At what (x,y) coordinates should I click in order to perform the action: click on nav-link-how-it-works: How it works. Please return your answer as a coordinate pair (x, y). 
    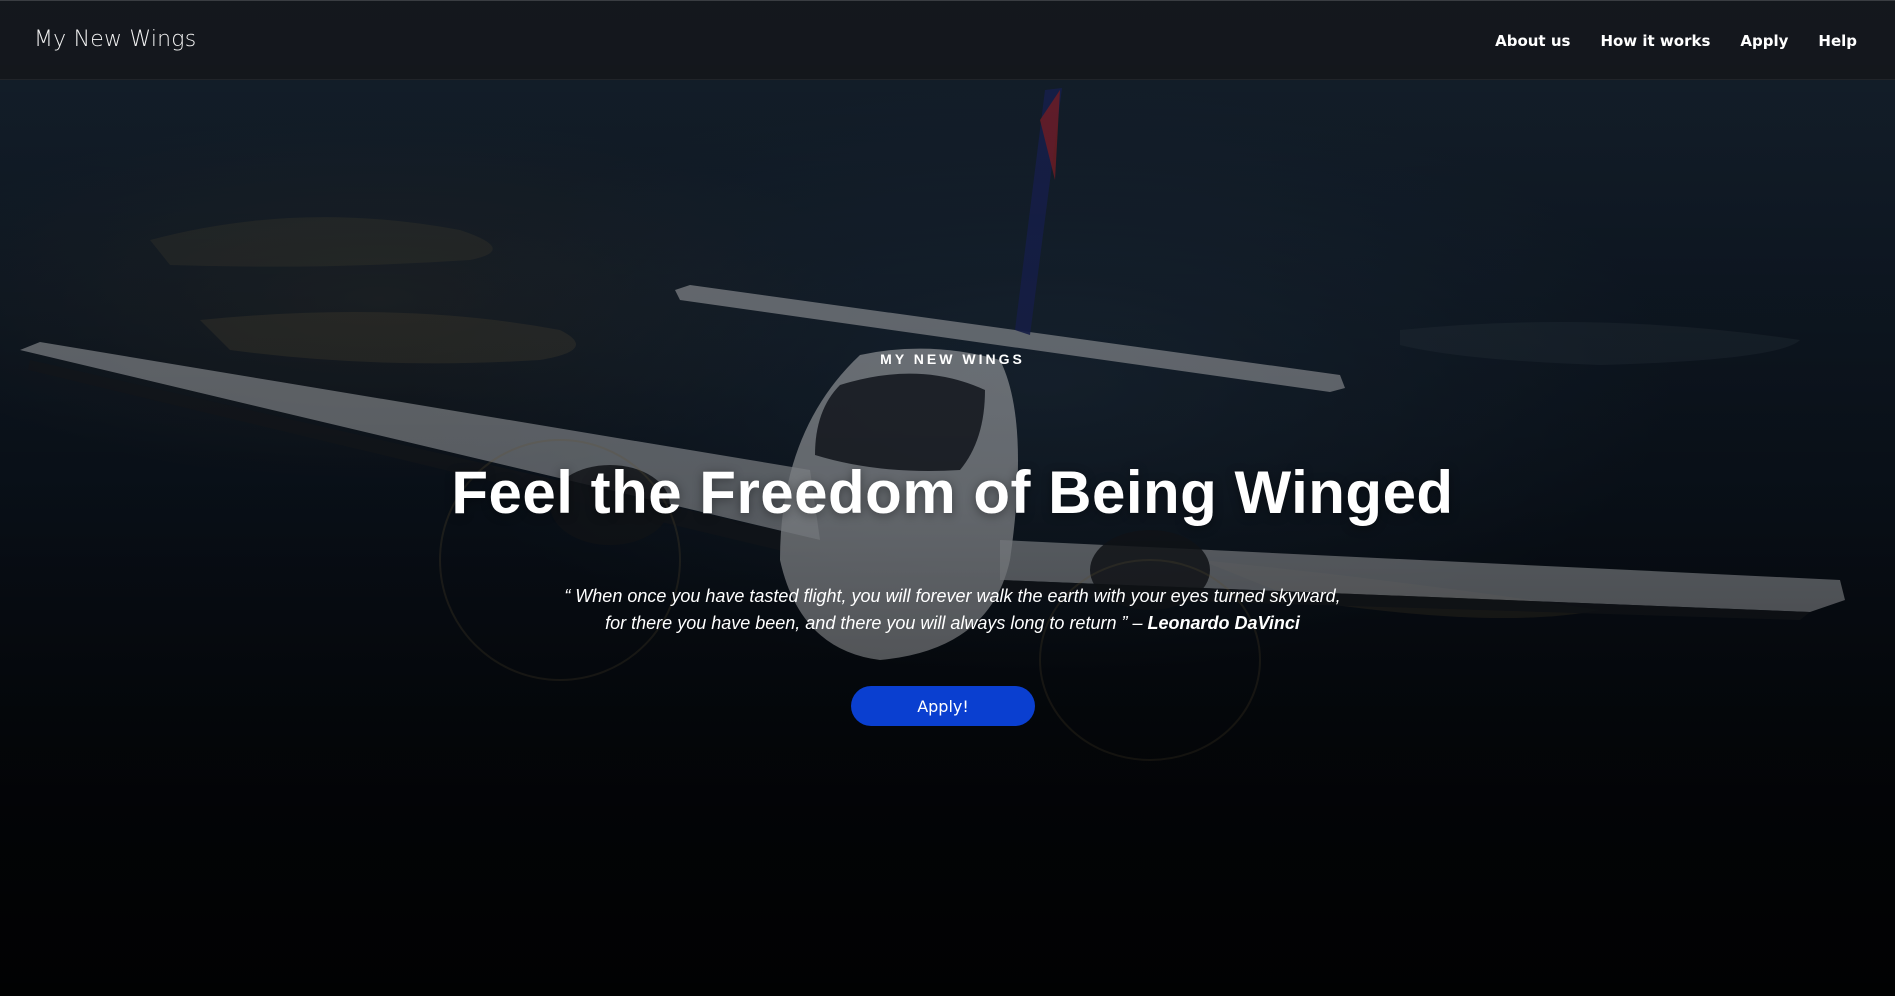
    Looking at the image, I should click on (1655, 41).